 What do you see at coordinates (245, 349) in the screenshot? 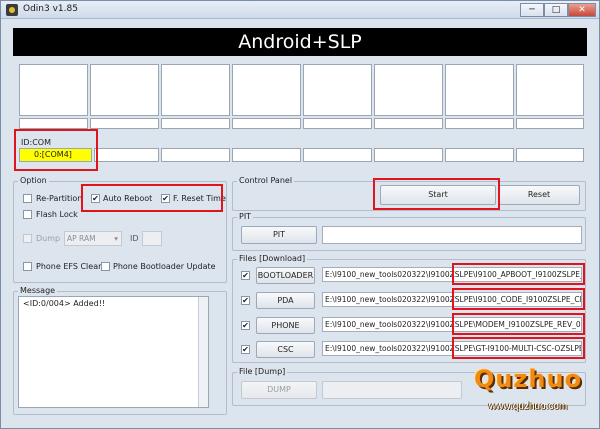
I see `csc-checkbox: ✔` at bounding box center [245, 349].